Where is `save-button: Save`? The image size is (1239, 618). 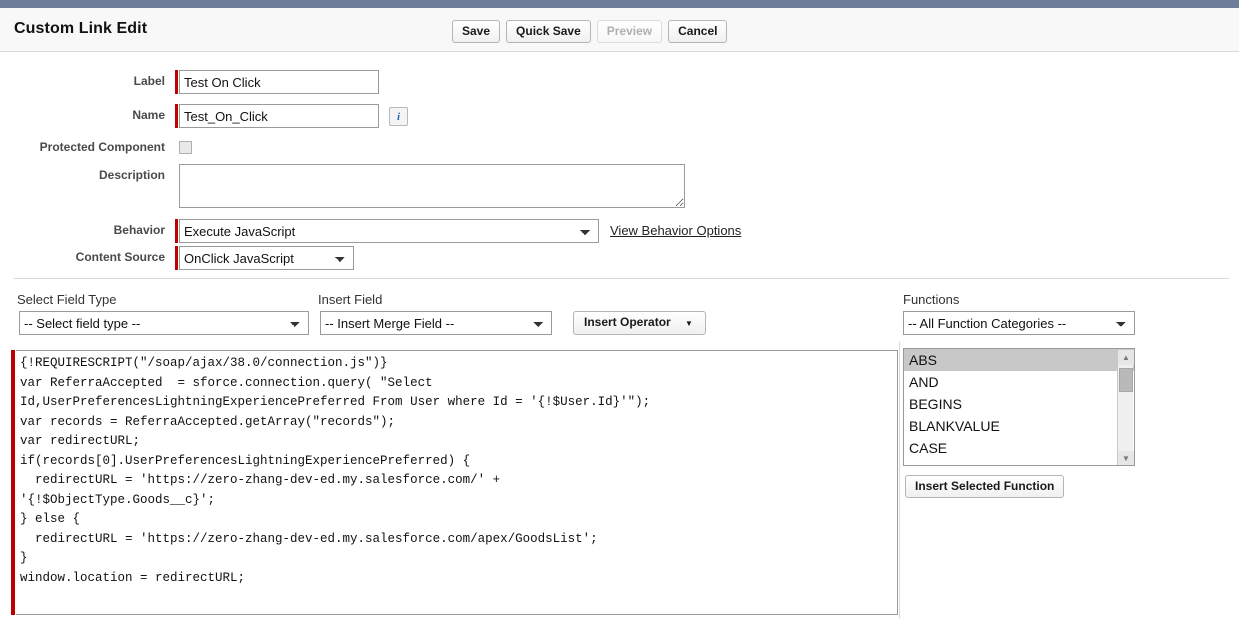 save-button: Save is located at coordinates (476, 31).